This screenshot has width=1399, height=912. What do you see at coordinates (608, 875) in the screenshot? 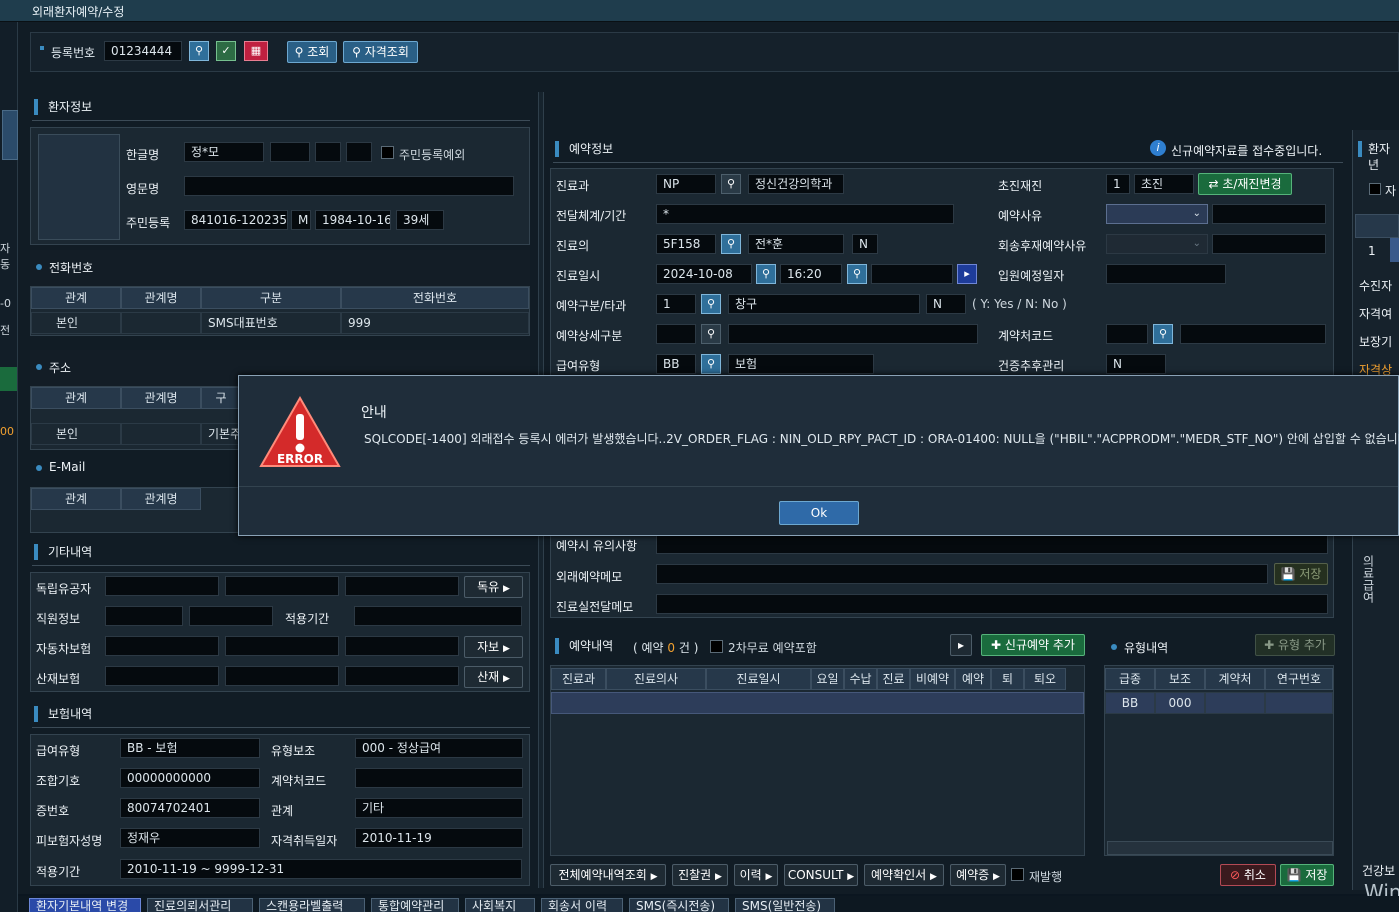
I see `all-history-button: 전체예약내역조회 ▶` at bounding box center [608, 875].